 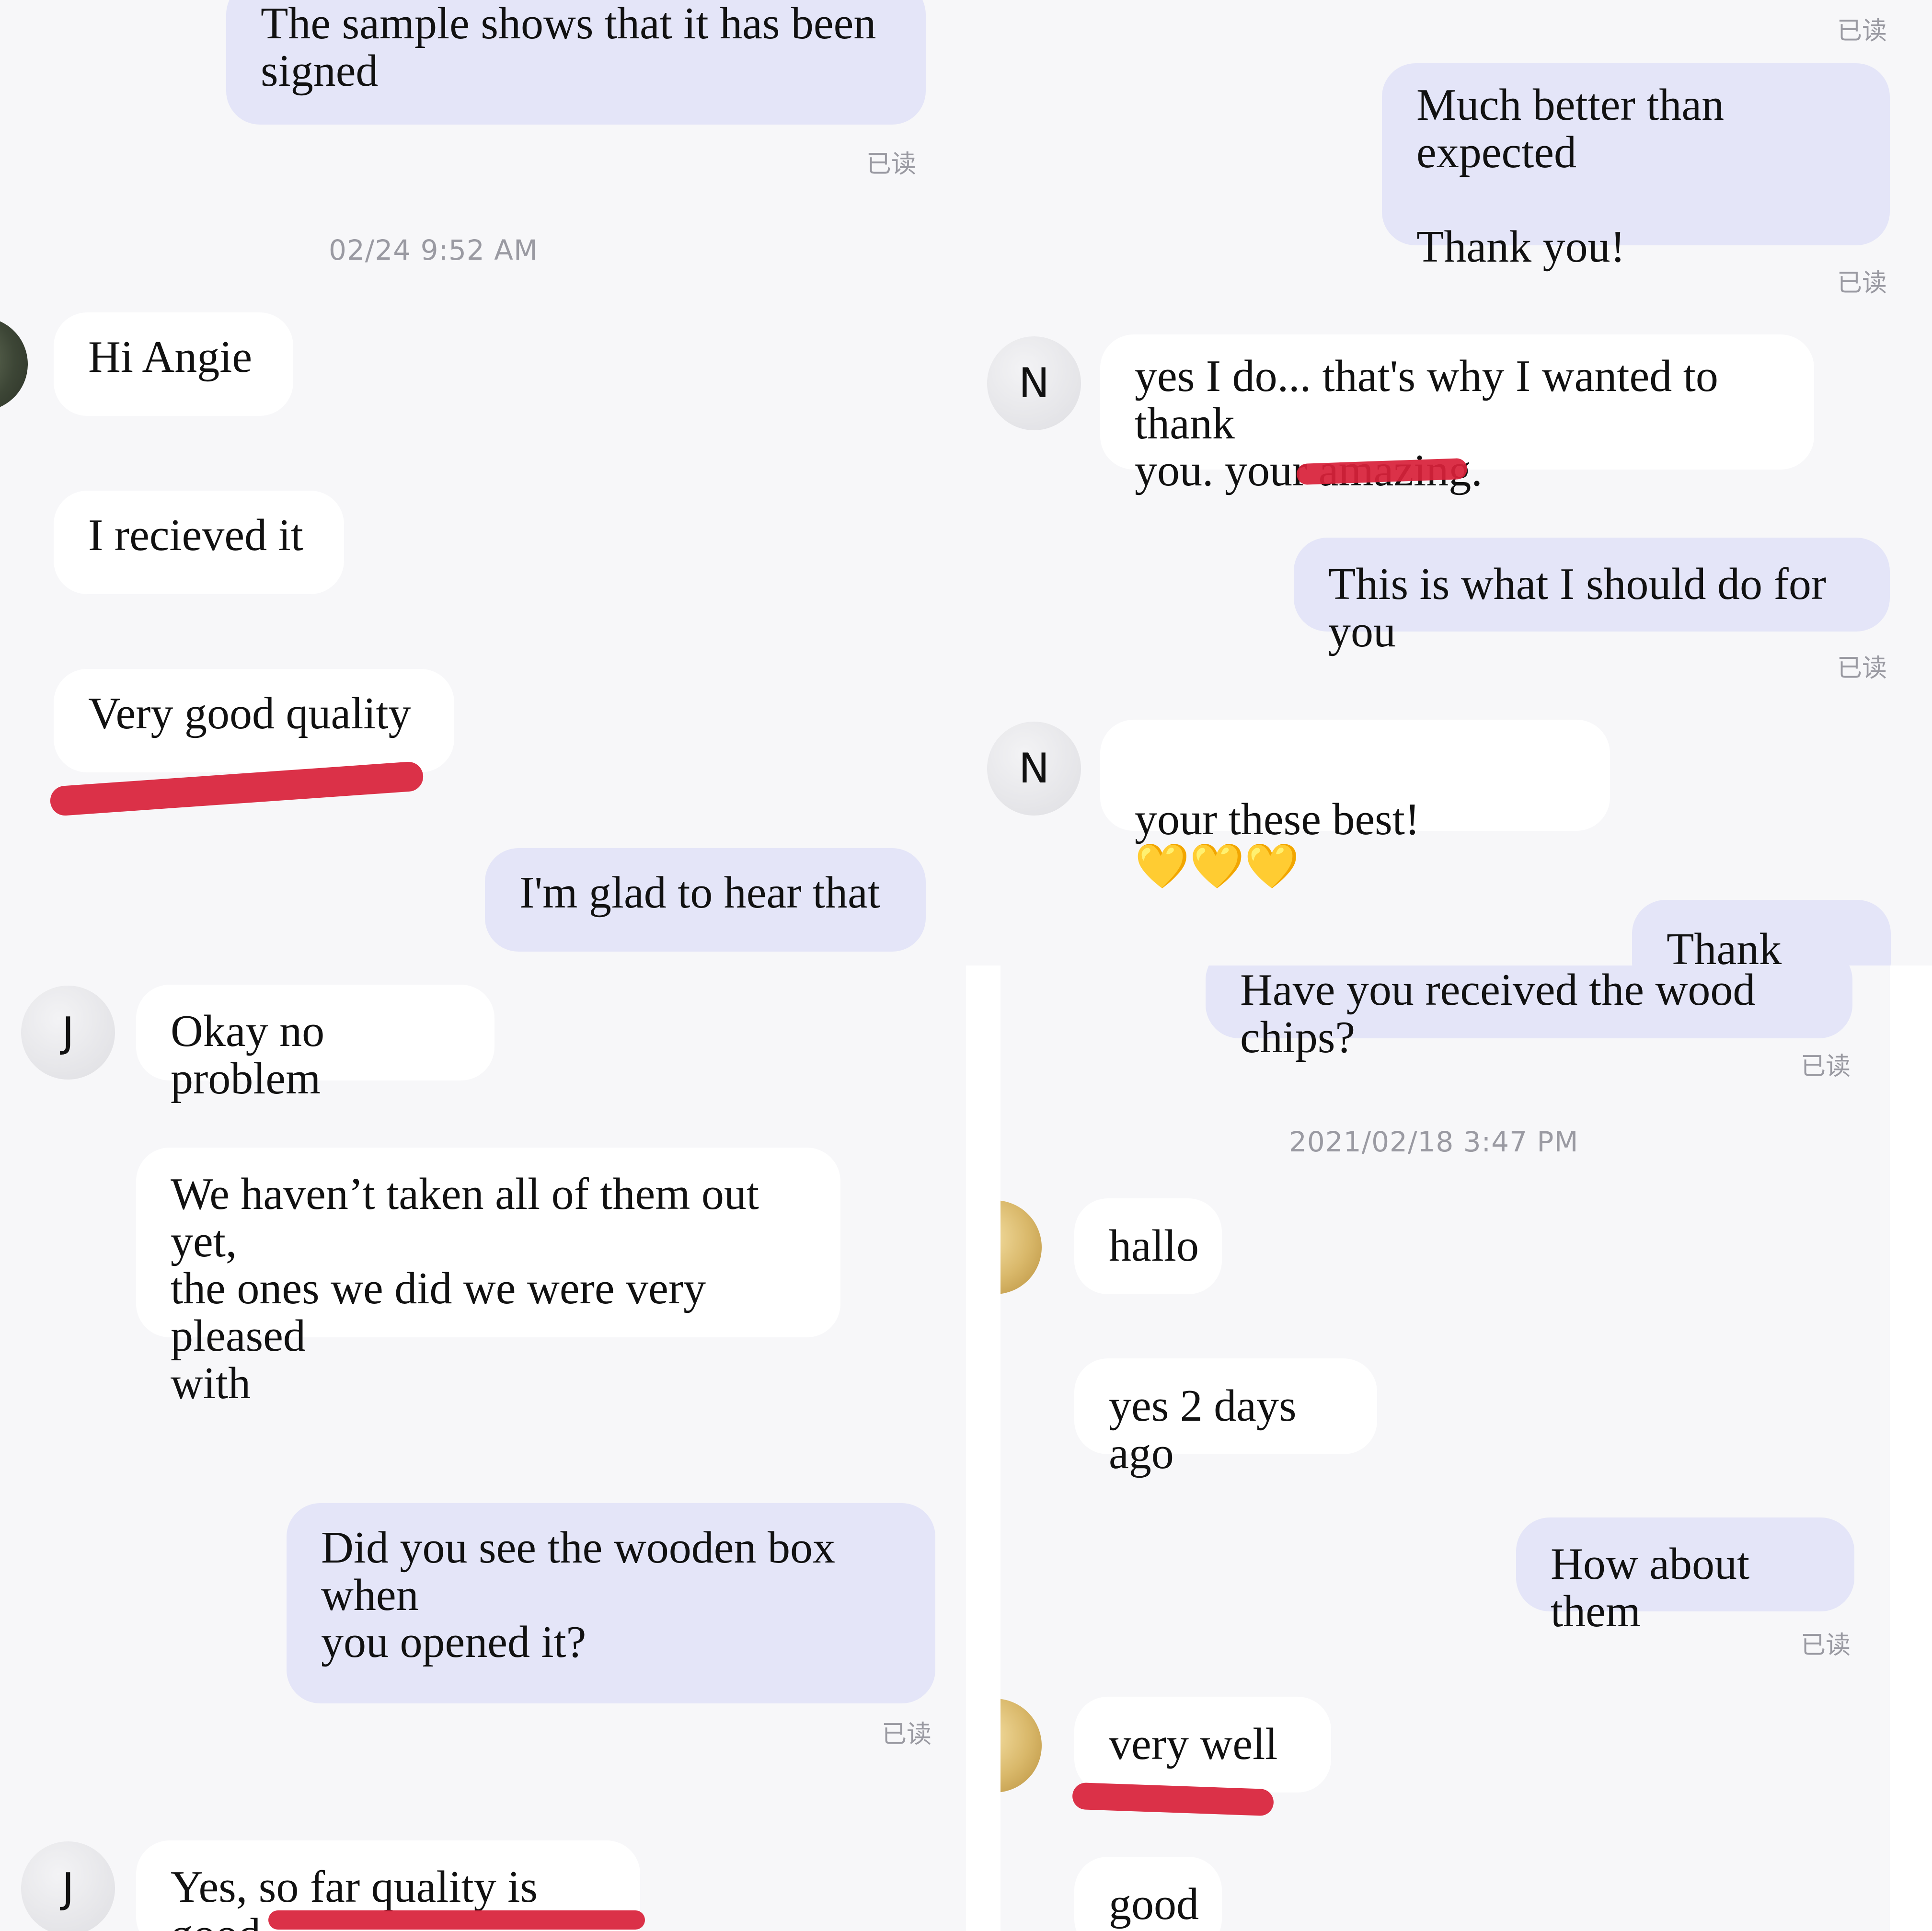 What do you see at coordinates (705, 900) in the screenshot?
I see `message-bubble: I'm glad to hear that` at bounding box center [705, 900].